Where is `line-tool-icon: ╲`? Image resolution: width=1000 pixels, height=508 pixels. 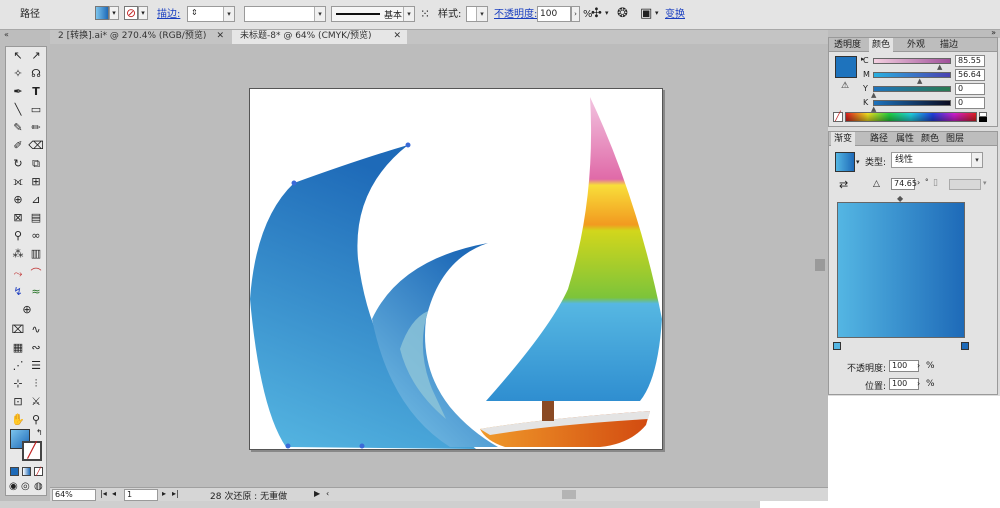 line-tool-icon: ╲ is located at coordinates (18, 110).